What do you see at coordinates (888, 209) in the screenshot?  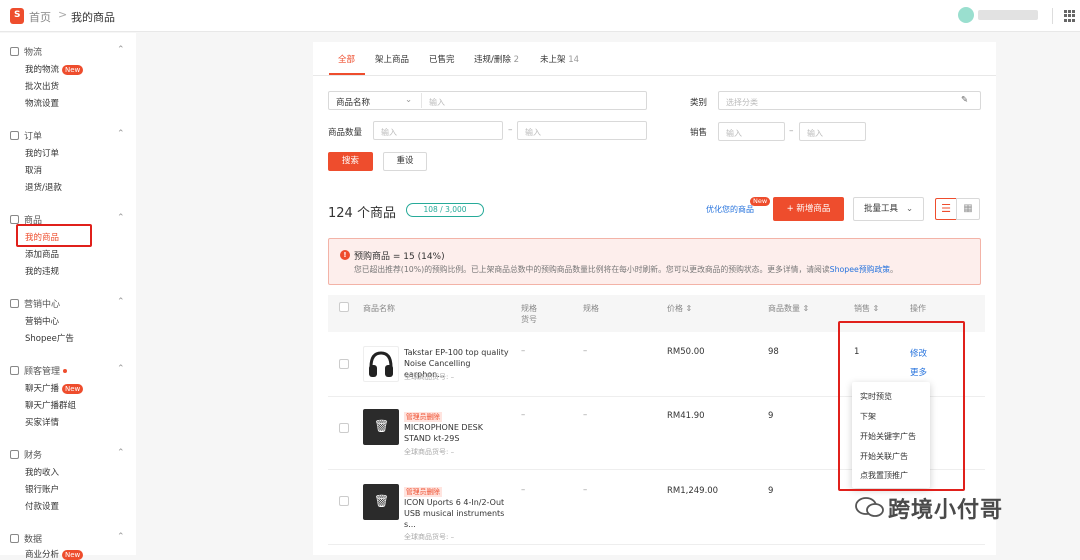 I see `bulk-tools-button: 批量工具 ⌄` at bounding box center [888, 209].